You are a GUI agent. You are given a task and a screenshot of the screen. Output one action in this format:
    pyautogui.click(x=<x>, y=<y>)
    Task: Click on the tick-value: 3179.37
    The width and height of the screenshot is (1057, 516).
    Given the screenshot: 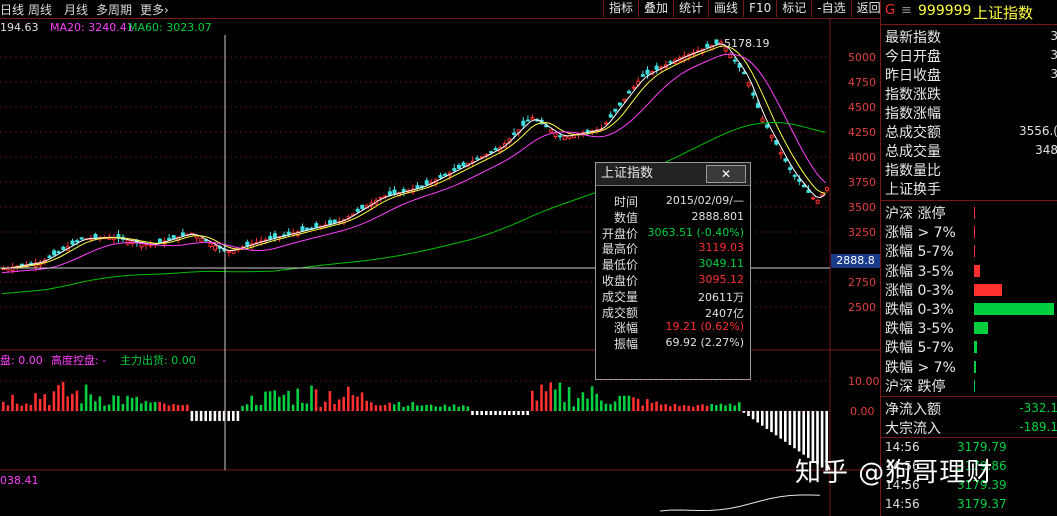 What is the action you would take?
    pyautogui.click(x=982, y=504)
    